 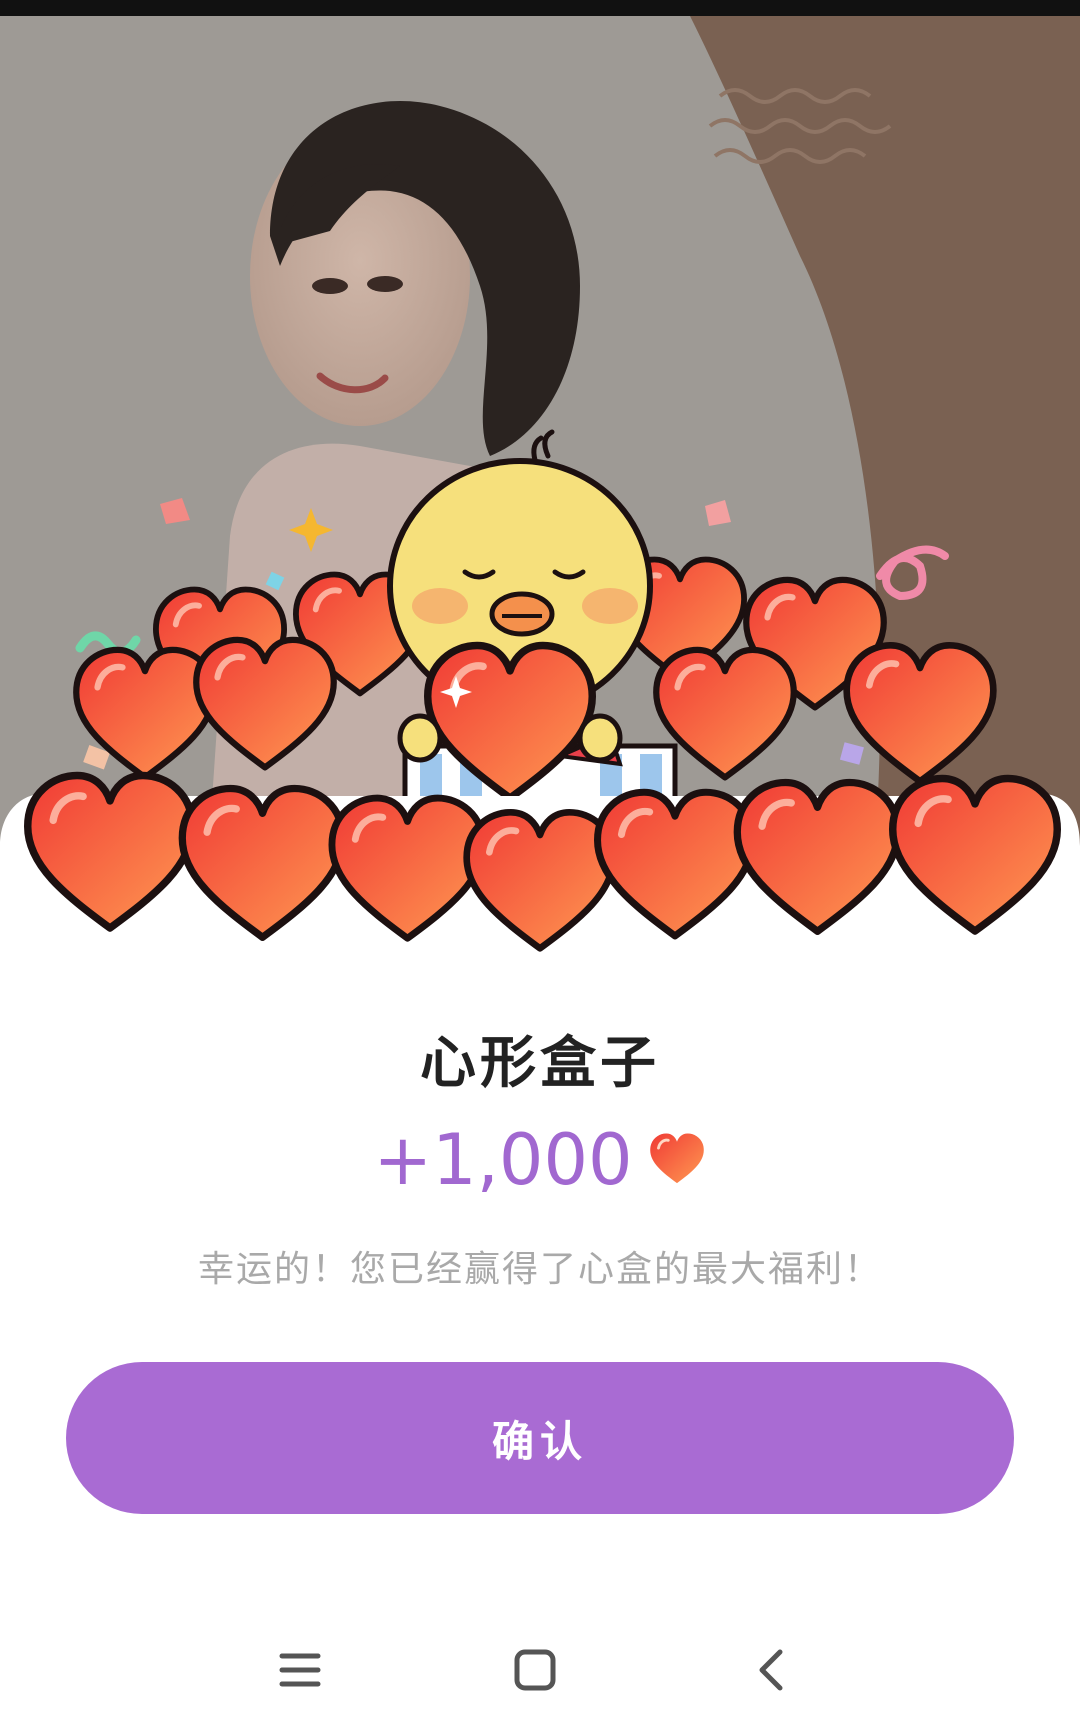 I want to click on system-nav-bar, so click(x=540, y=1670).